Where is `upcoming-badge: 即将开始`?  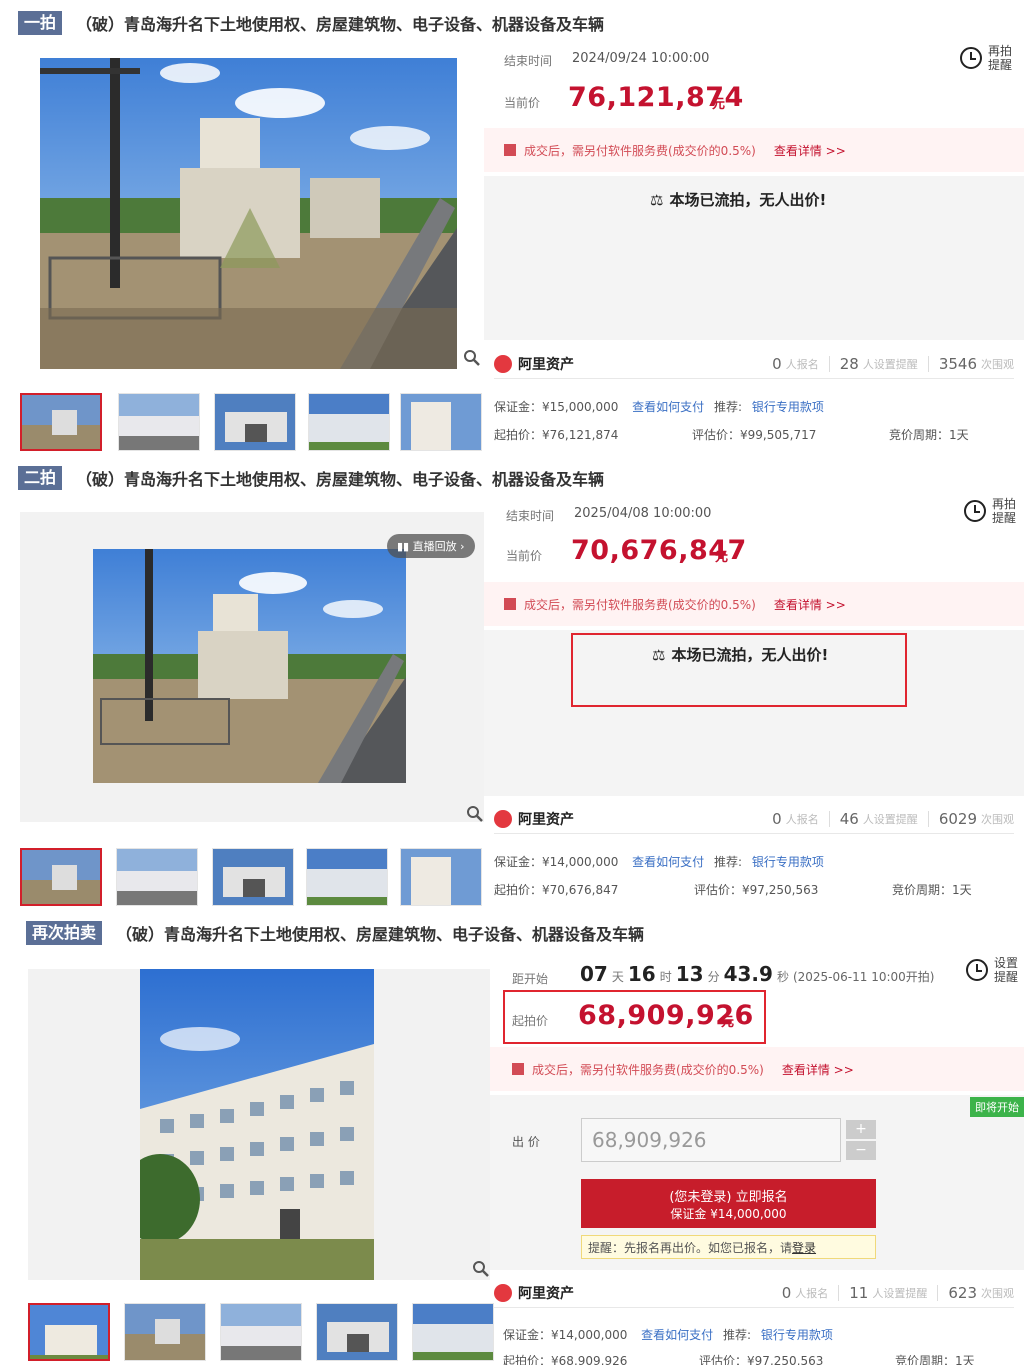 upcoming-badge: 即将开始 is located at coordinates (997, 1107).